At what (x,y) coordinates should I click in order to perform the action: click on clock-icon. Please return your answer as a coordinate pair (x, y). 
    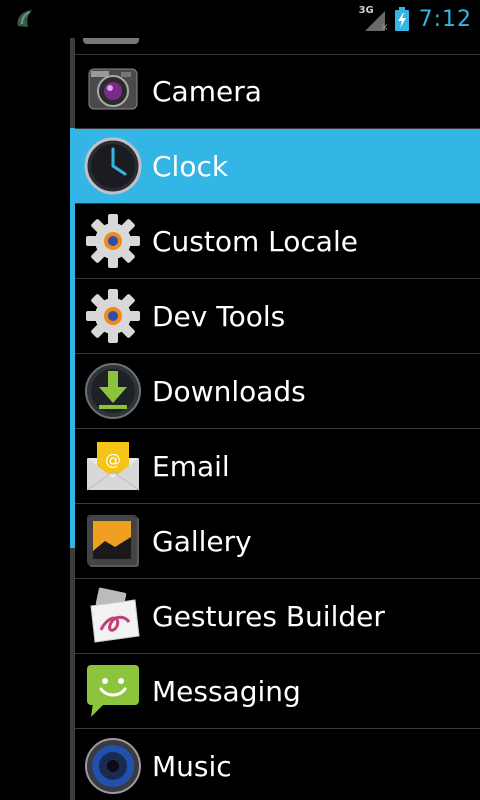
    Looking at the image, I should click on (113, 166).